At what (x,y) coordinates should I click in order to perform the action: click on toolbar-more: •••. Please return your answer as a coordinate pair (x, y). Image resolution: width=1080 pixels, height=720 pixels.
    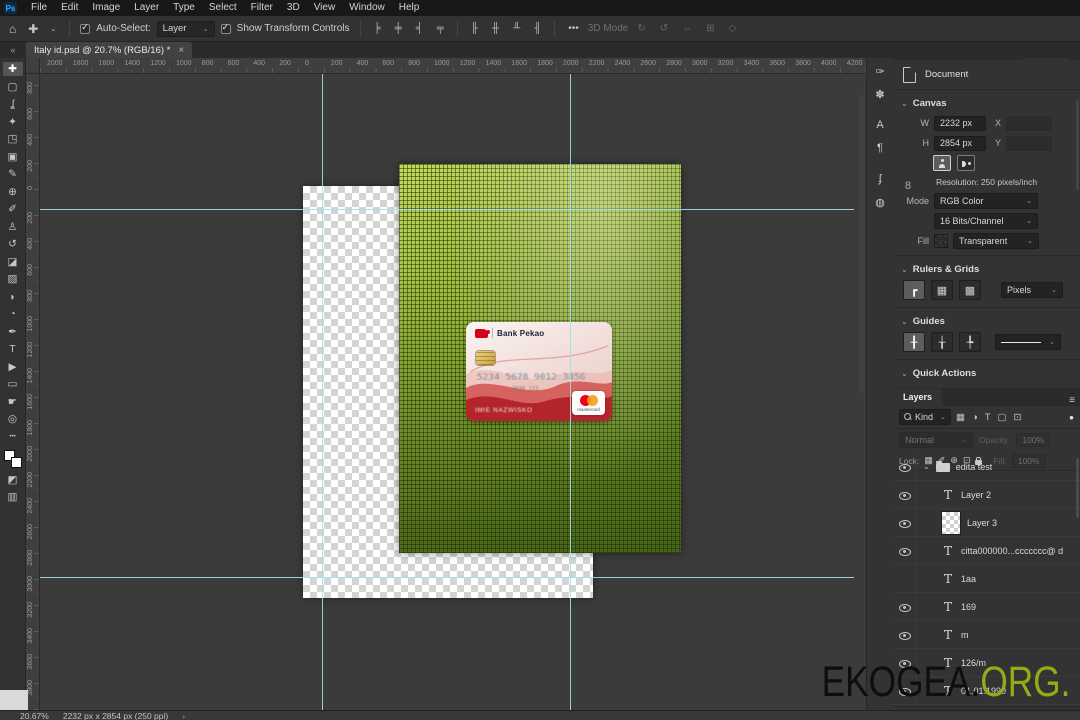
    Looking at the image, I should click on (13, 437).